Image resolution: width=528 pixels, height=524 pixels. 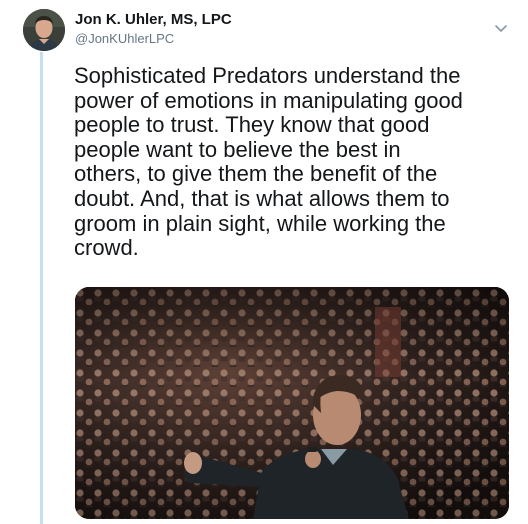 What do you see at coordinates (501, 29) in the screenshot?
I see `chevron-down-icon` at bounding box center [501, 29].